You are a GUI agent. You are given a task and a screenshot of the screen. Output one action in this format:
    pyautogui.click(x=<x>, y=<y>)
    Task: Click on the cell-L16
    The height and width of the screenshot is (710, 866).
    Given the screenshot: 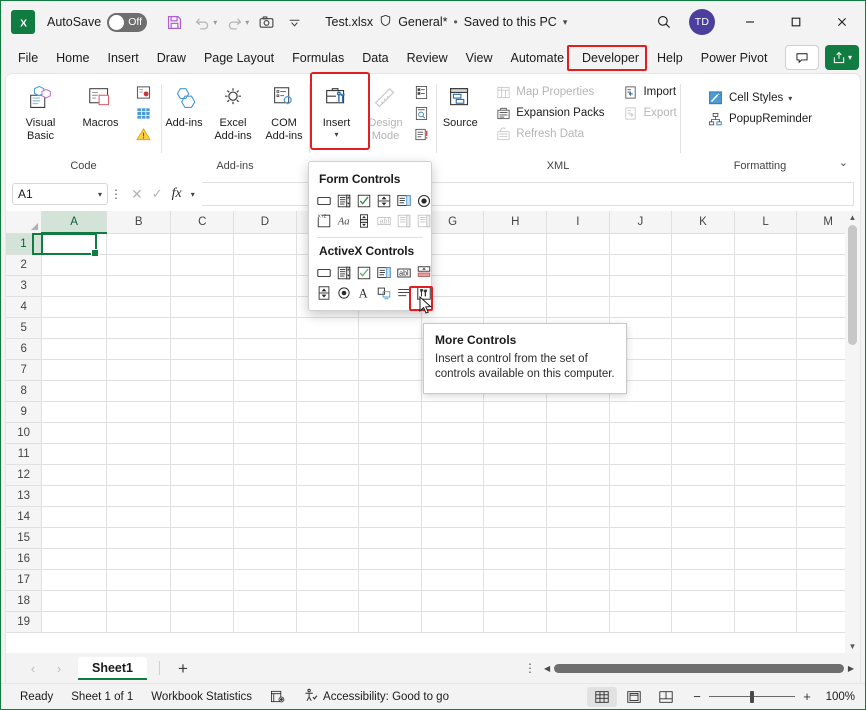 What is the action you would take?
    pyautogui.click(x=766, y=559)
    